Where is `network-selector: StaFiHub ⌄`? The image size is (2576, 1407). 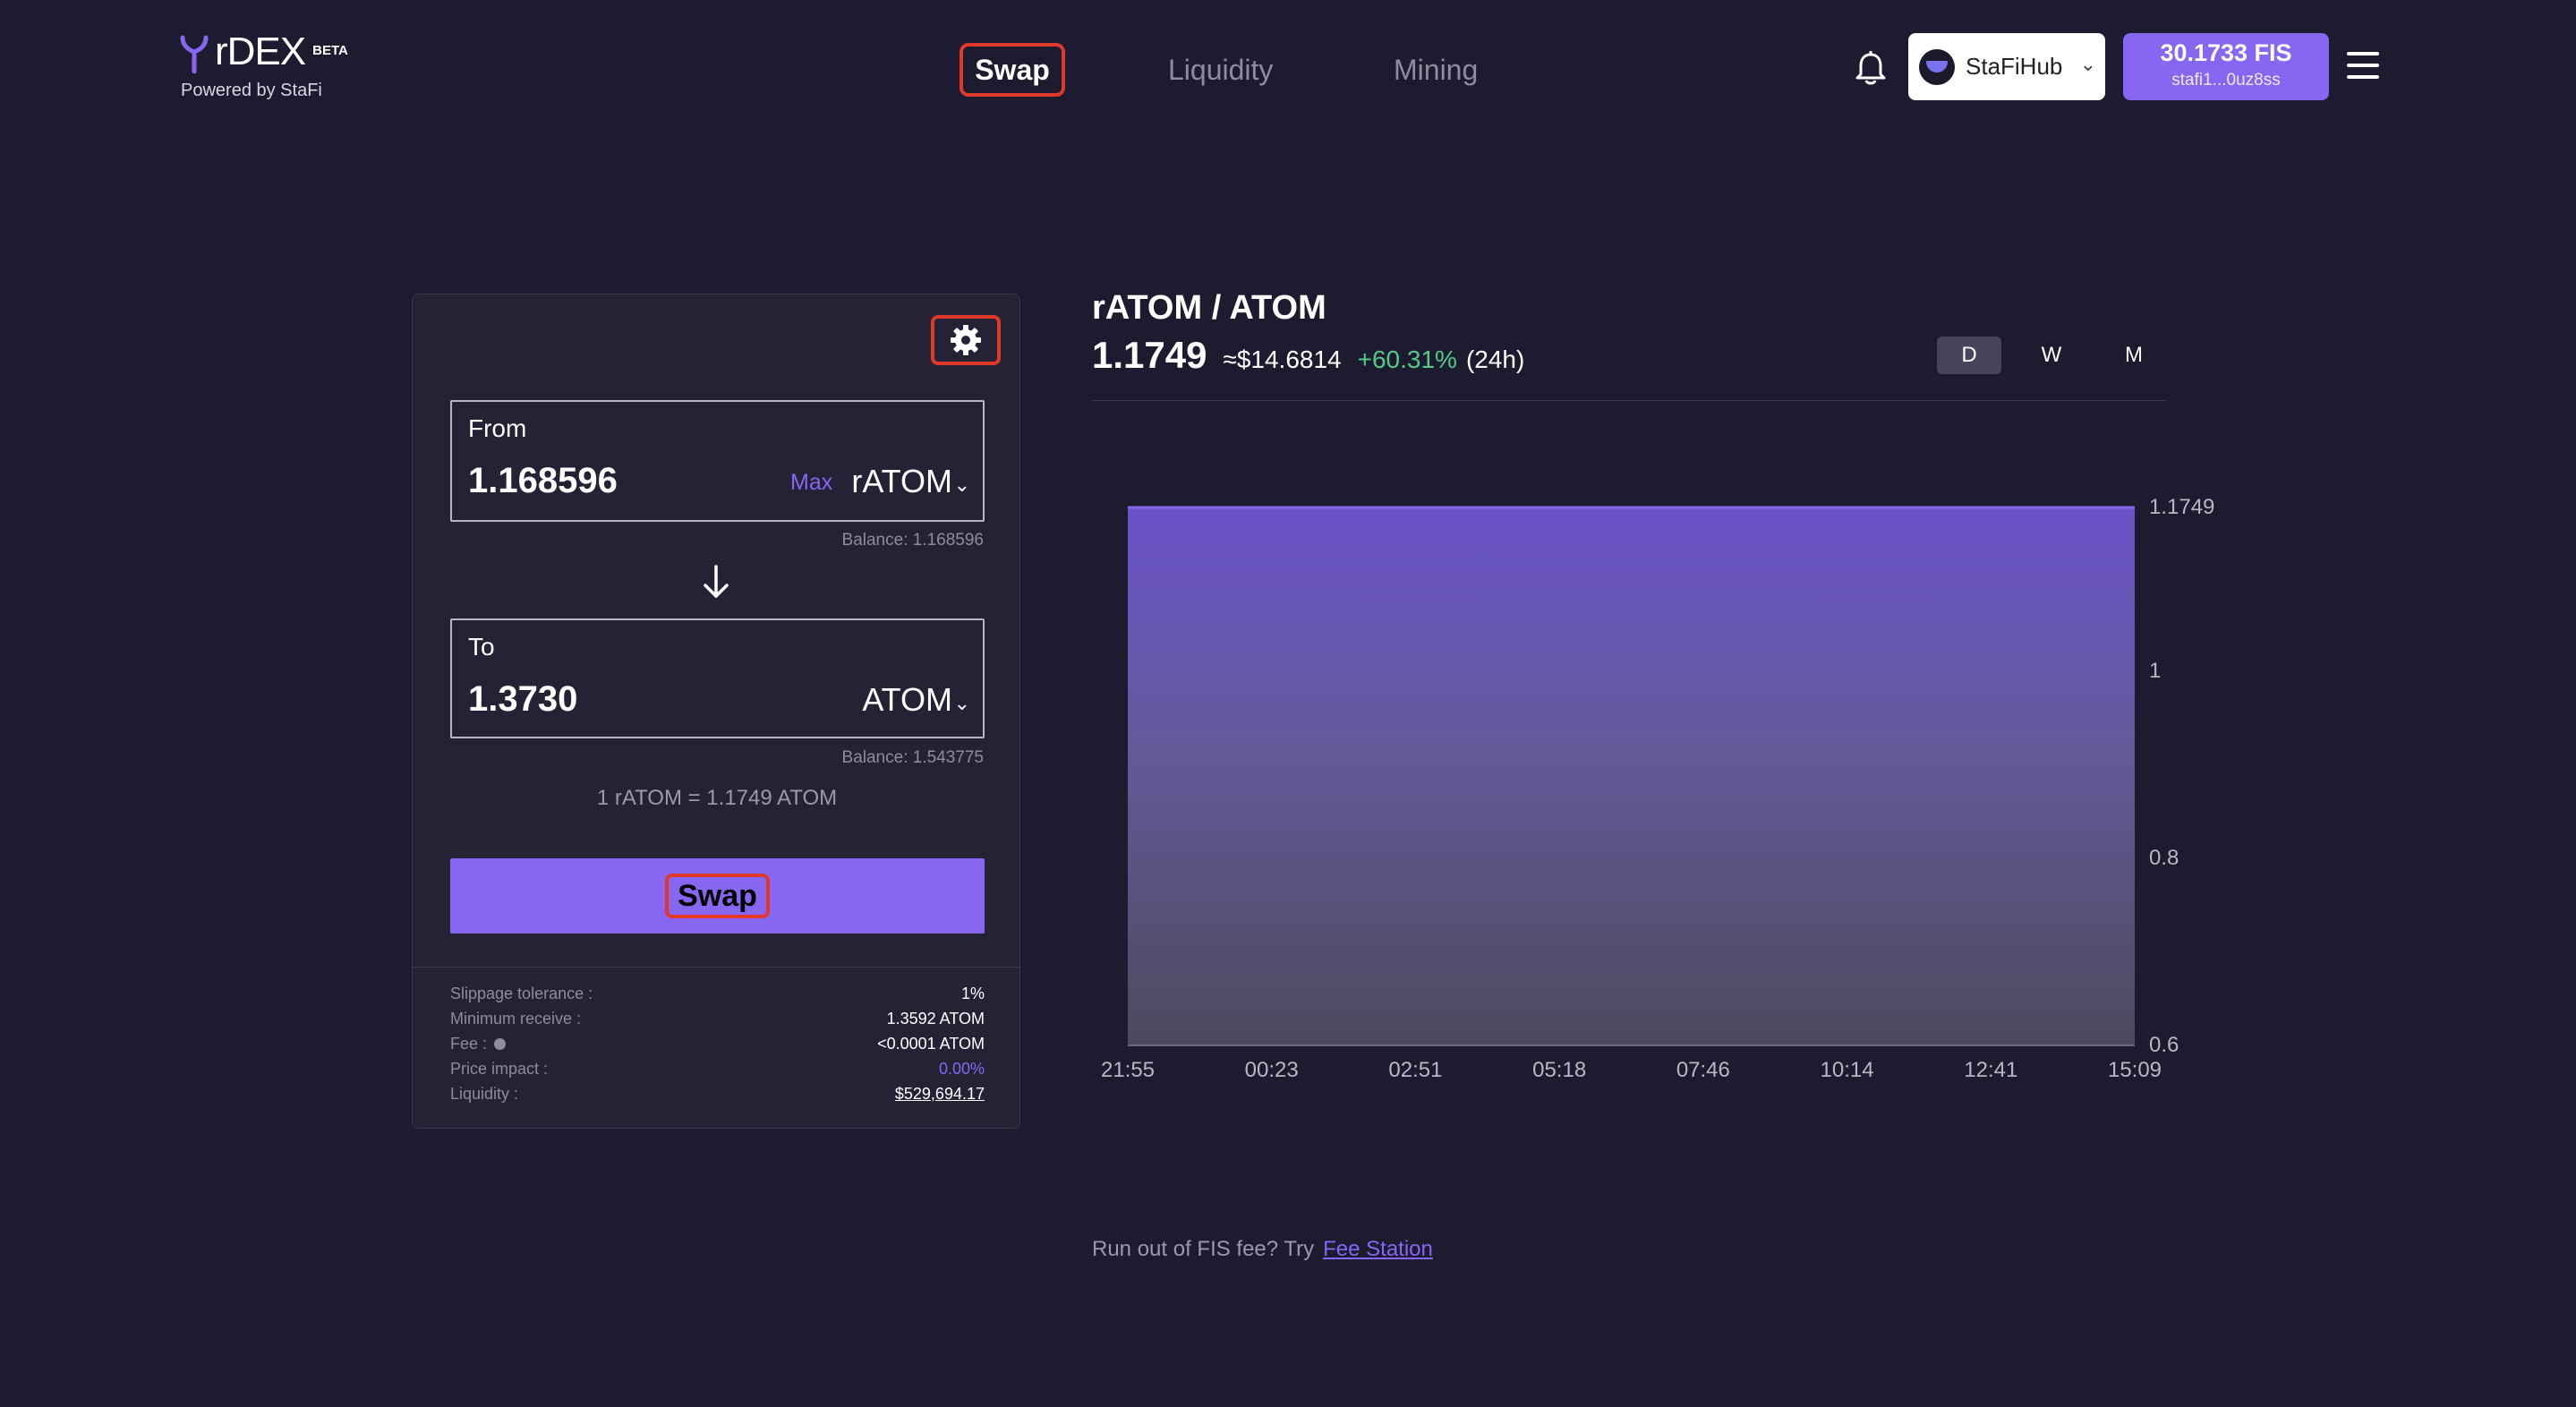 network-selector: StaFiHub ⌄ is located at coordinates (2006, 66).